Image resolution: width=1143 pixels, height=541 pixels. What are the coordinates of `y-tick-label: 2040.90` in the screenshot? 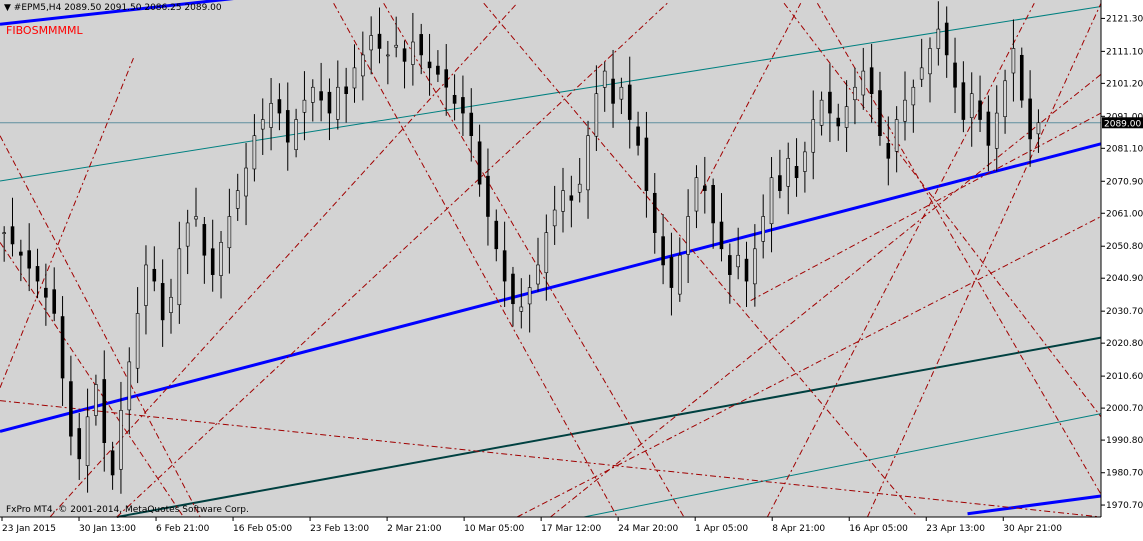 It's located at (1124, 279).